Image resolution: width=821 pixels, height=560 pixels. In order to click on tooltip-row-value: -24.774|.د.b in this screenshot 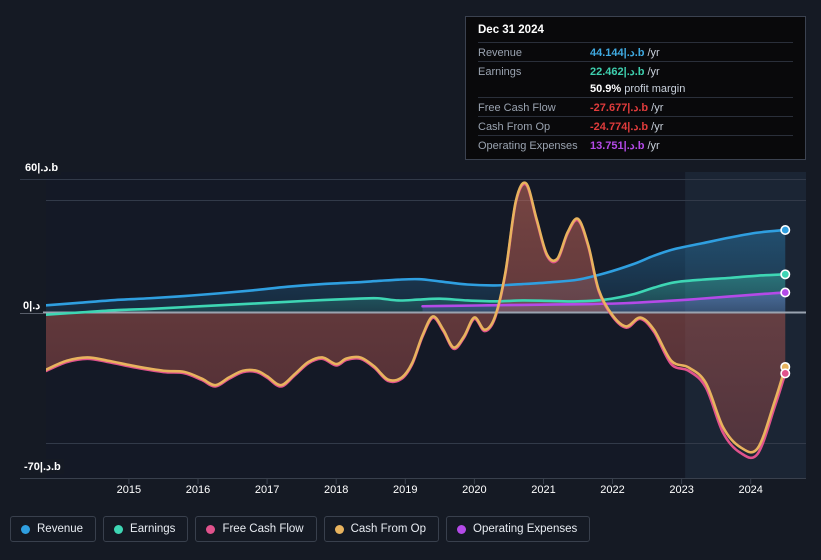, I will do `click(619, 127)`.